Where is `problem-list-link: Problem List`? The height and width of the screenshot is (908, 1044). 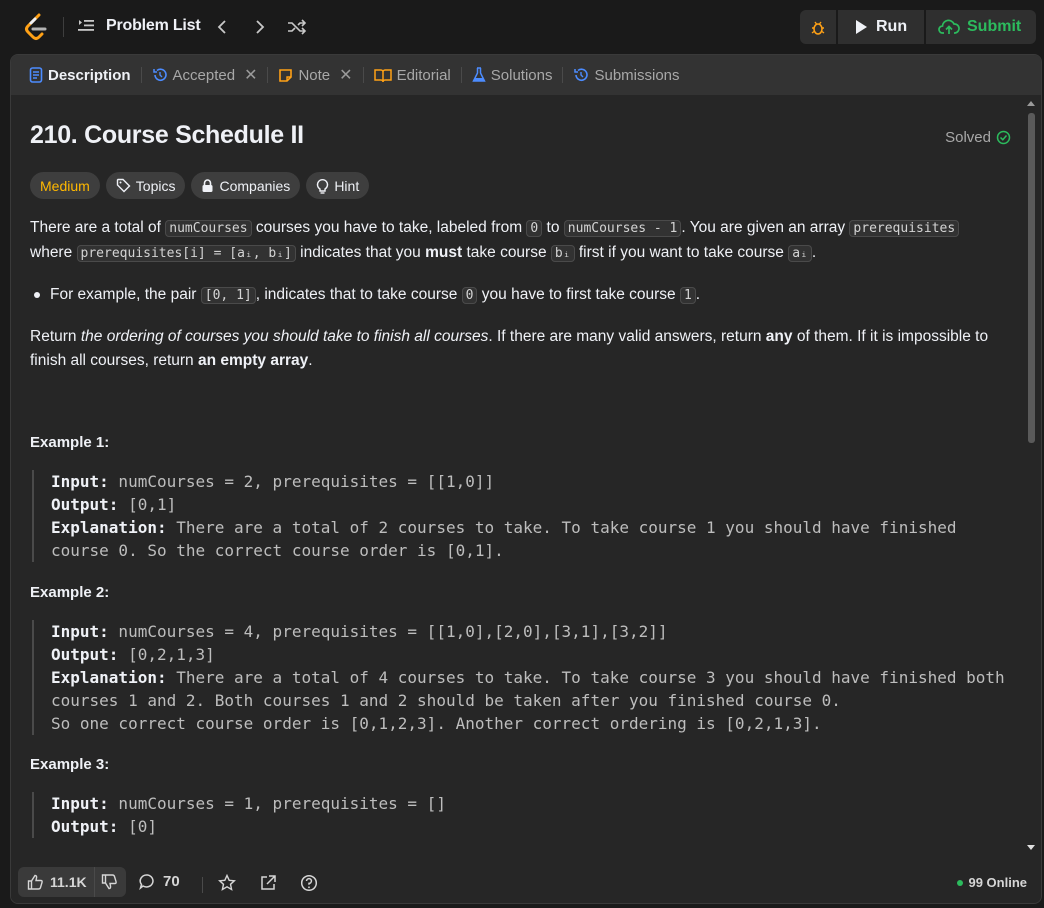
problem-list-link: Problem List is located at coordinates (153, 26).